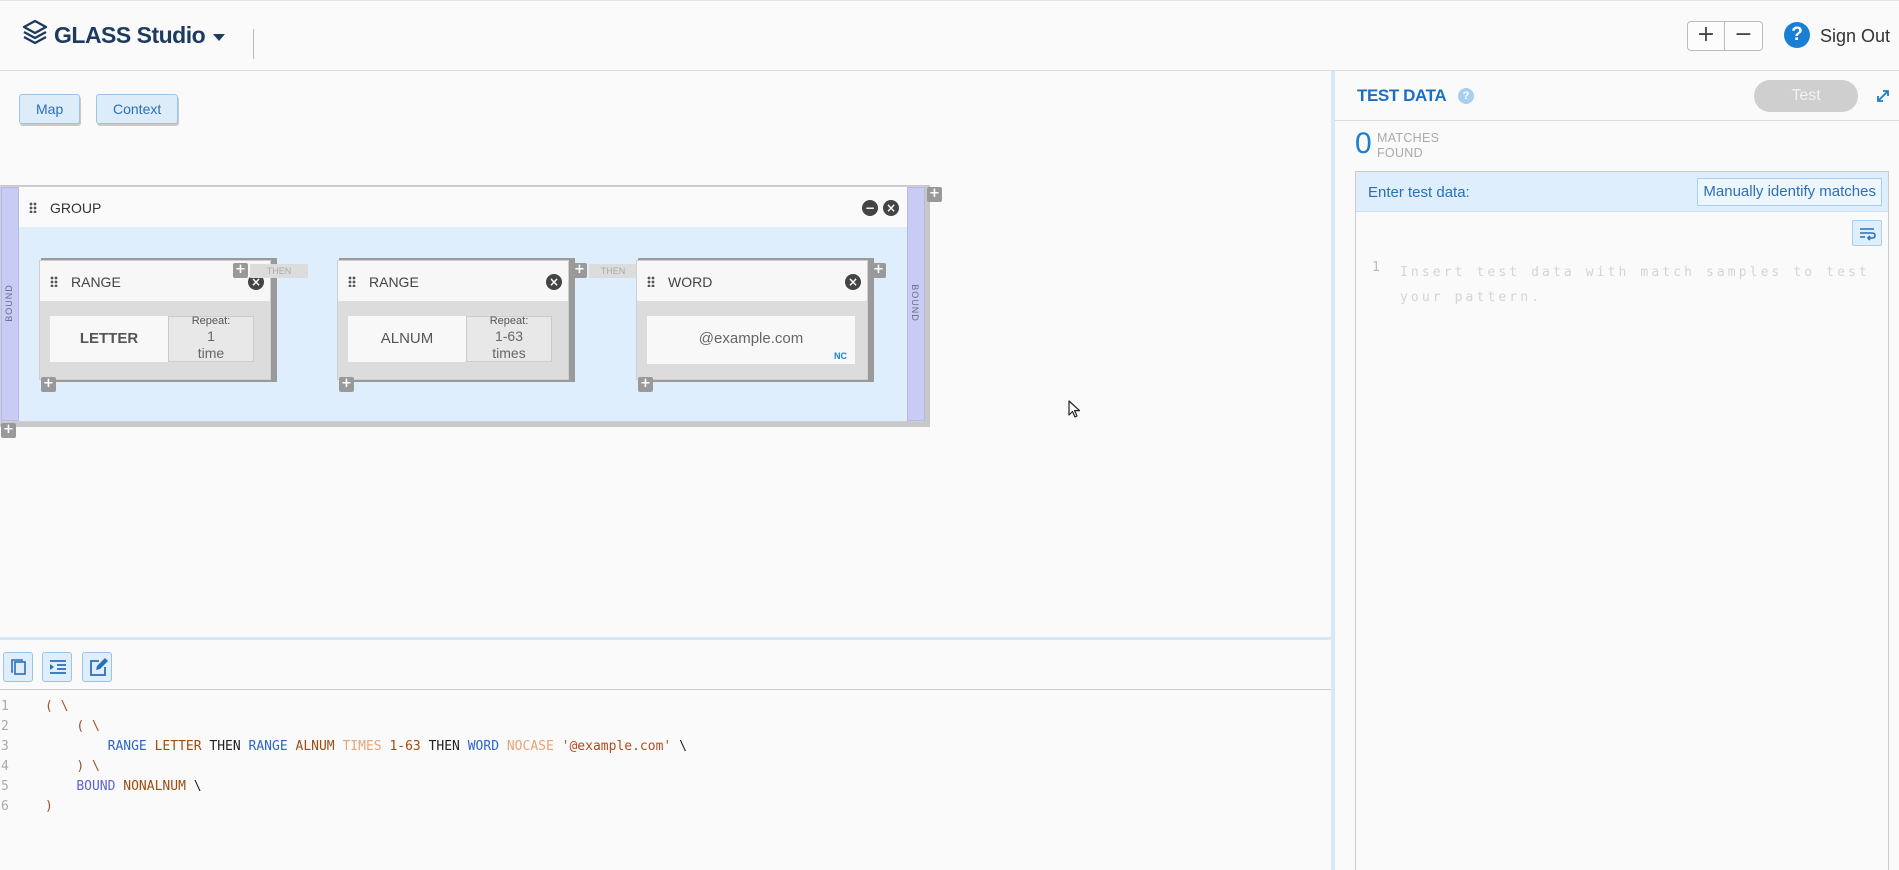 Image resolution: width=1899 pixels, height=870 pixels. I want to click on app-menu-caret-icon, so click(219, 37).